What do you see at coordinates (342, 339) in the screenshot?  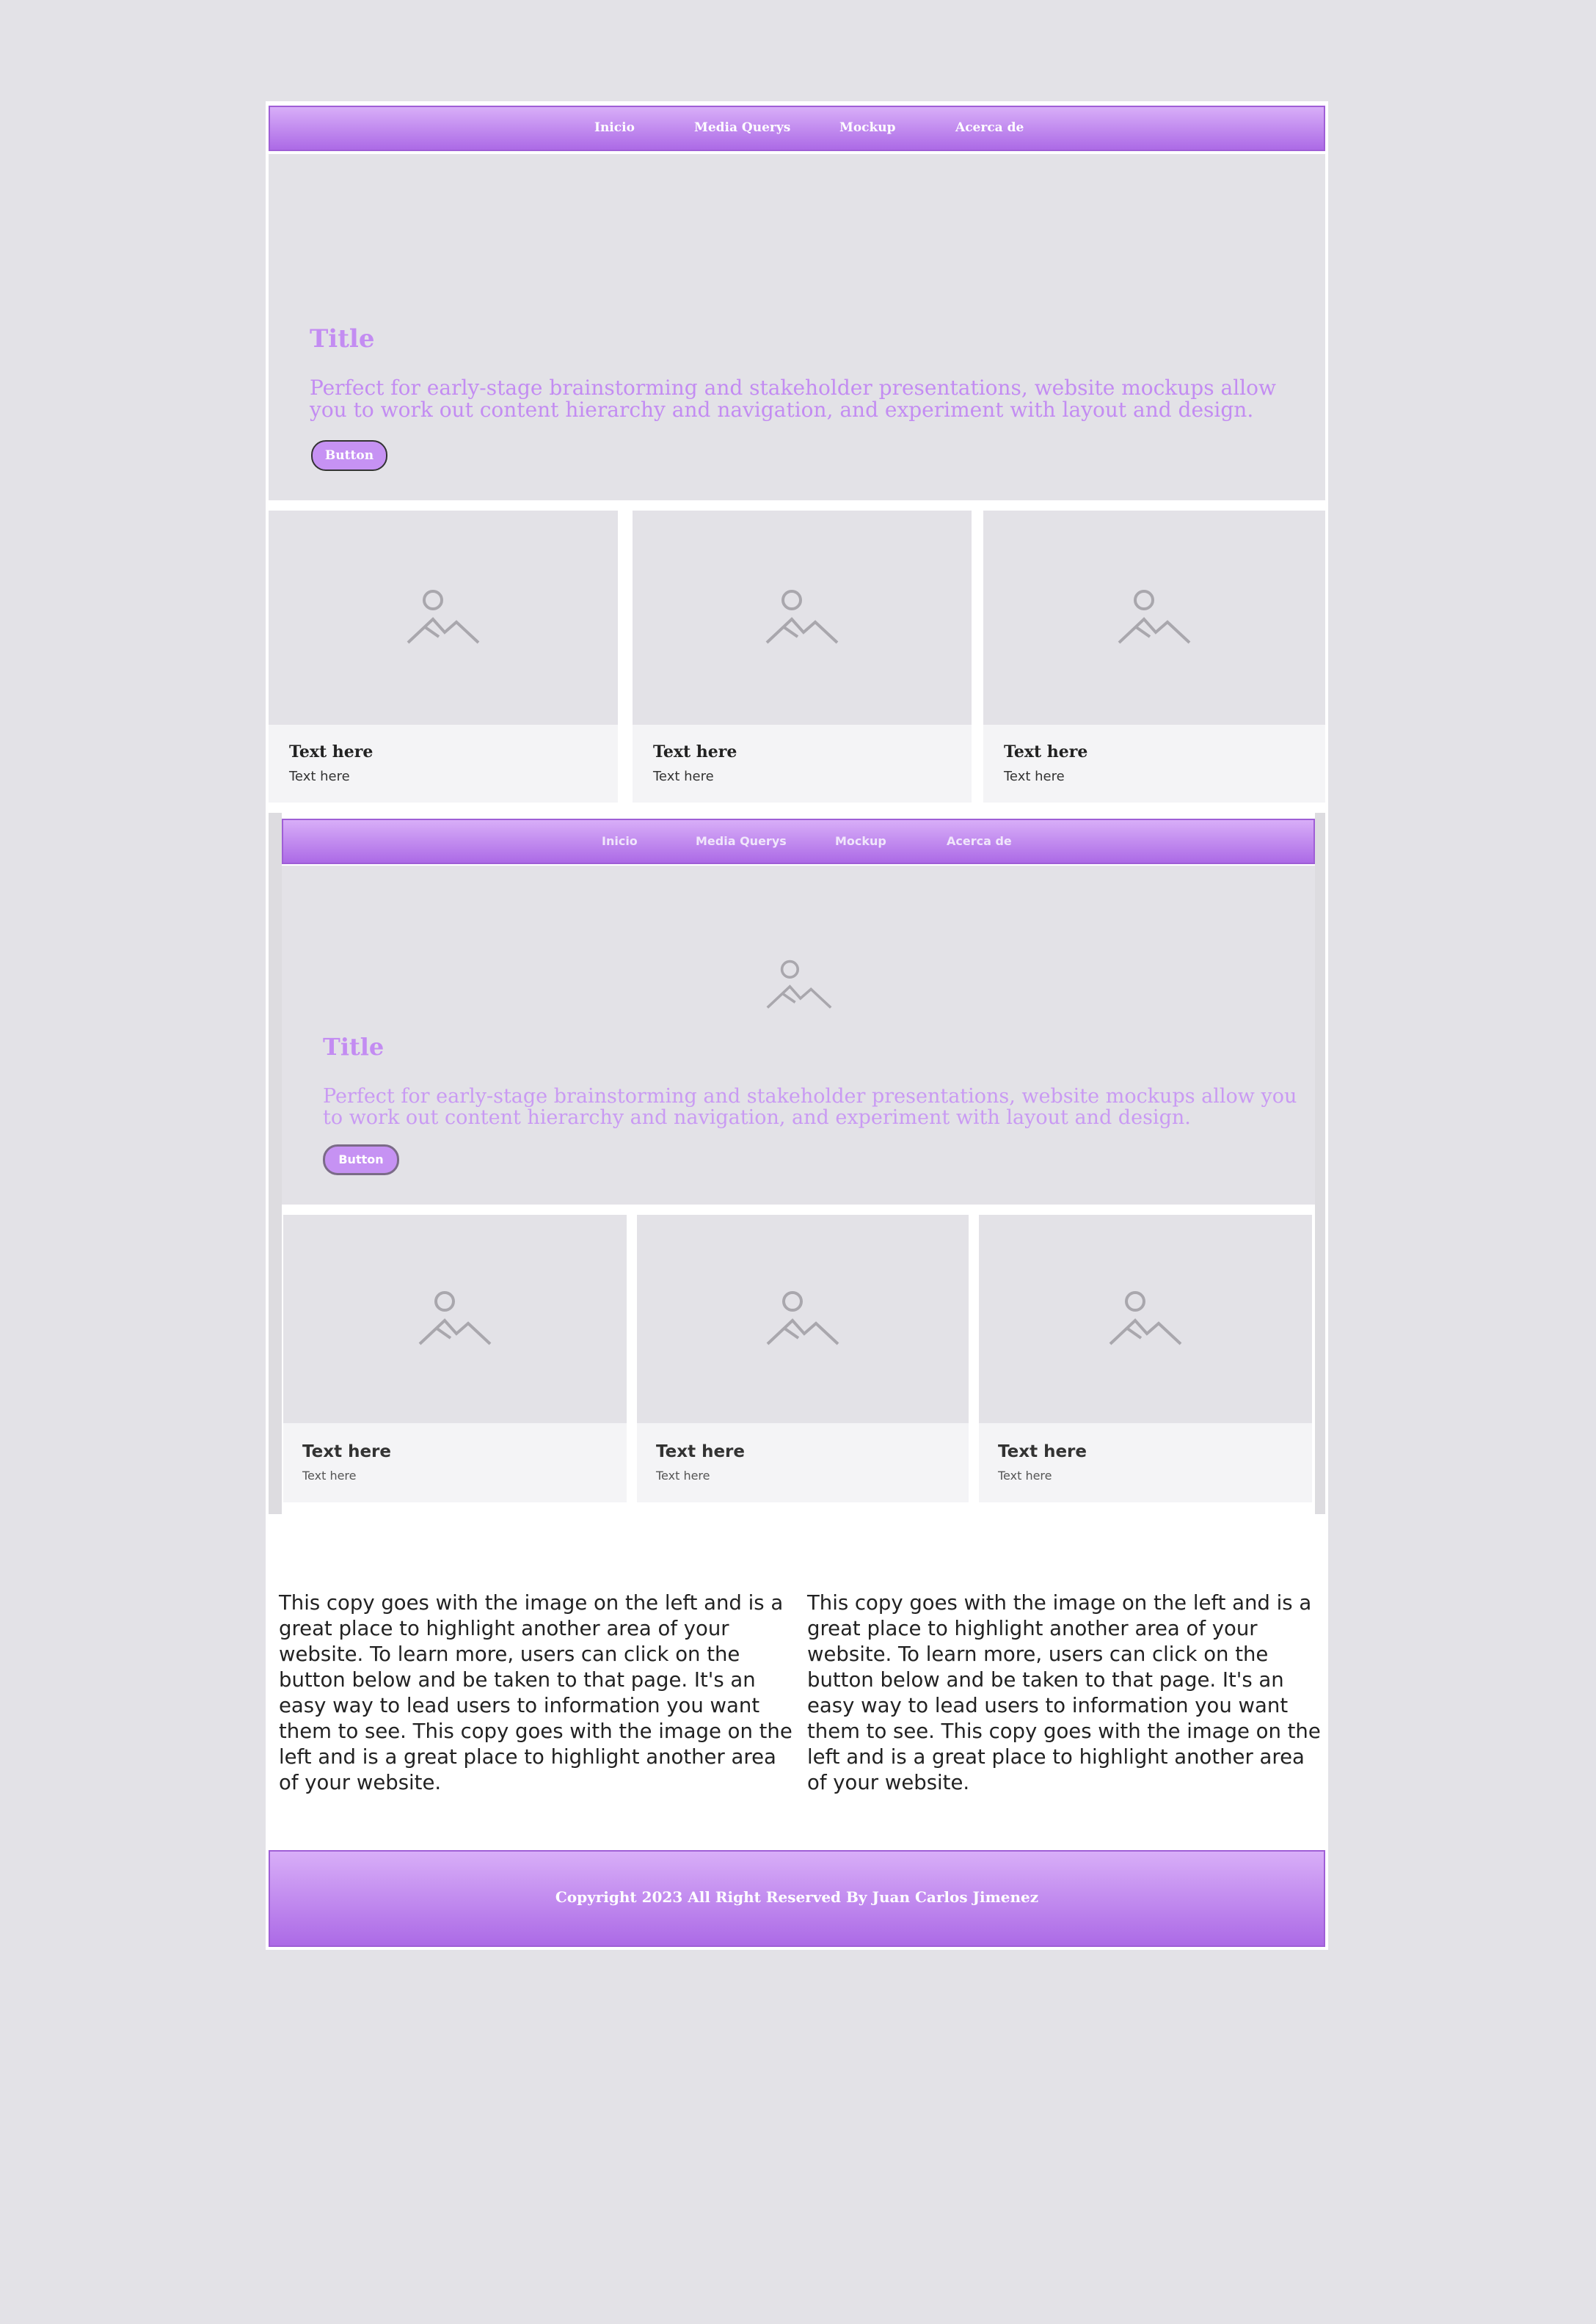 I see `hero-title: Title` at bounding box center [342, 339].